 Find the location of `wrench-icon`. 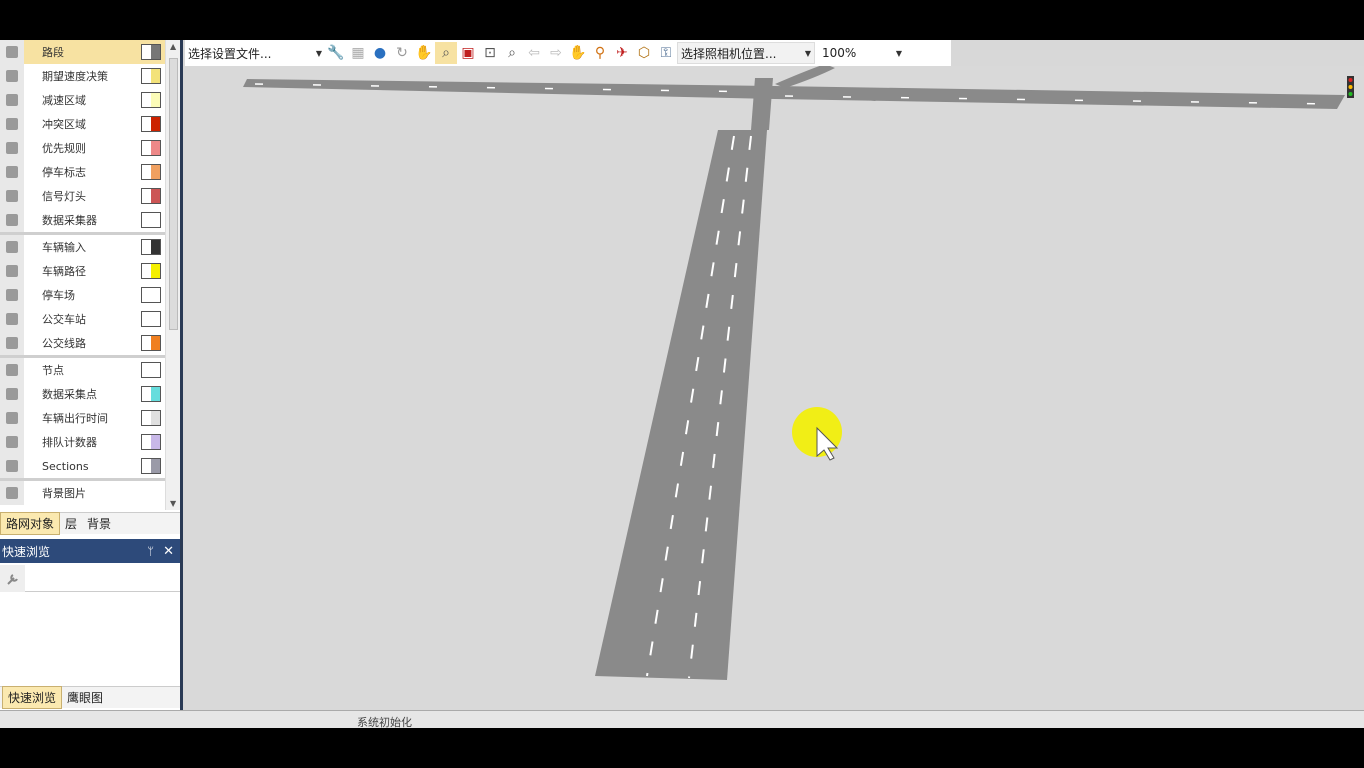

wrench-icon is located at coordinates (12, 578).